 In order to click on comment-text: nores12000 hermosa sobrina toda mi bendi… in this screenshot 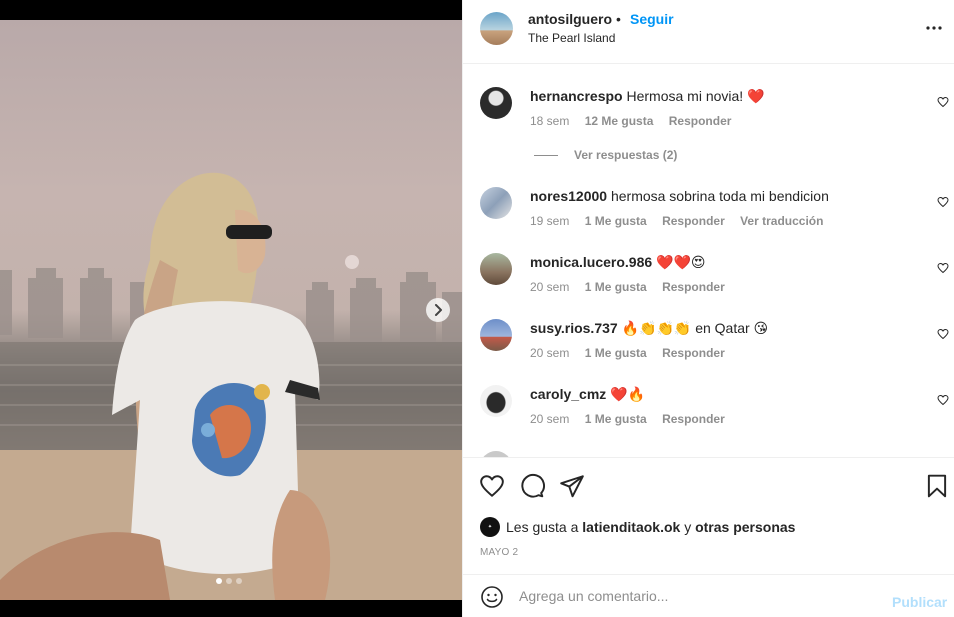, I will do `click(679, 196)`.